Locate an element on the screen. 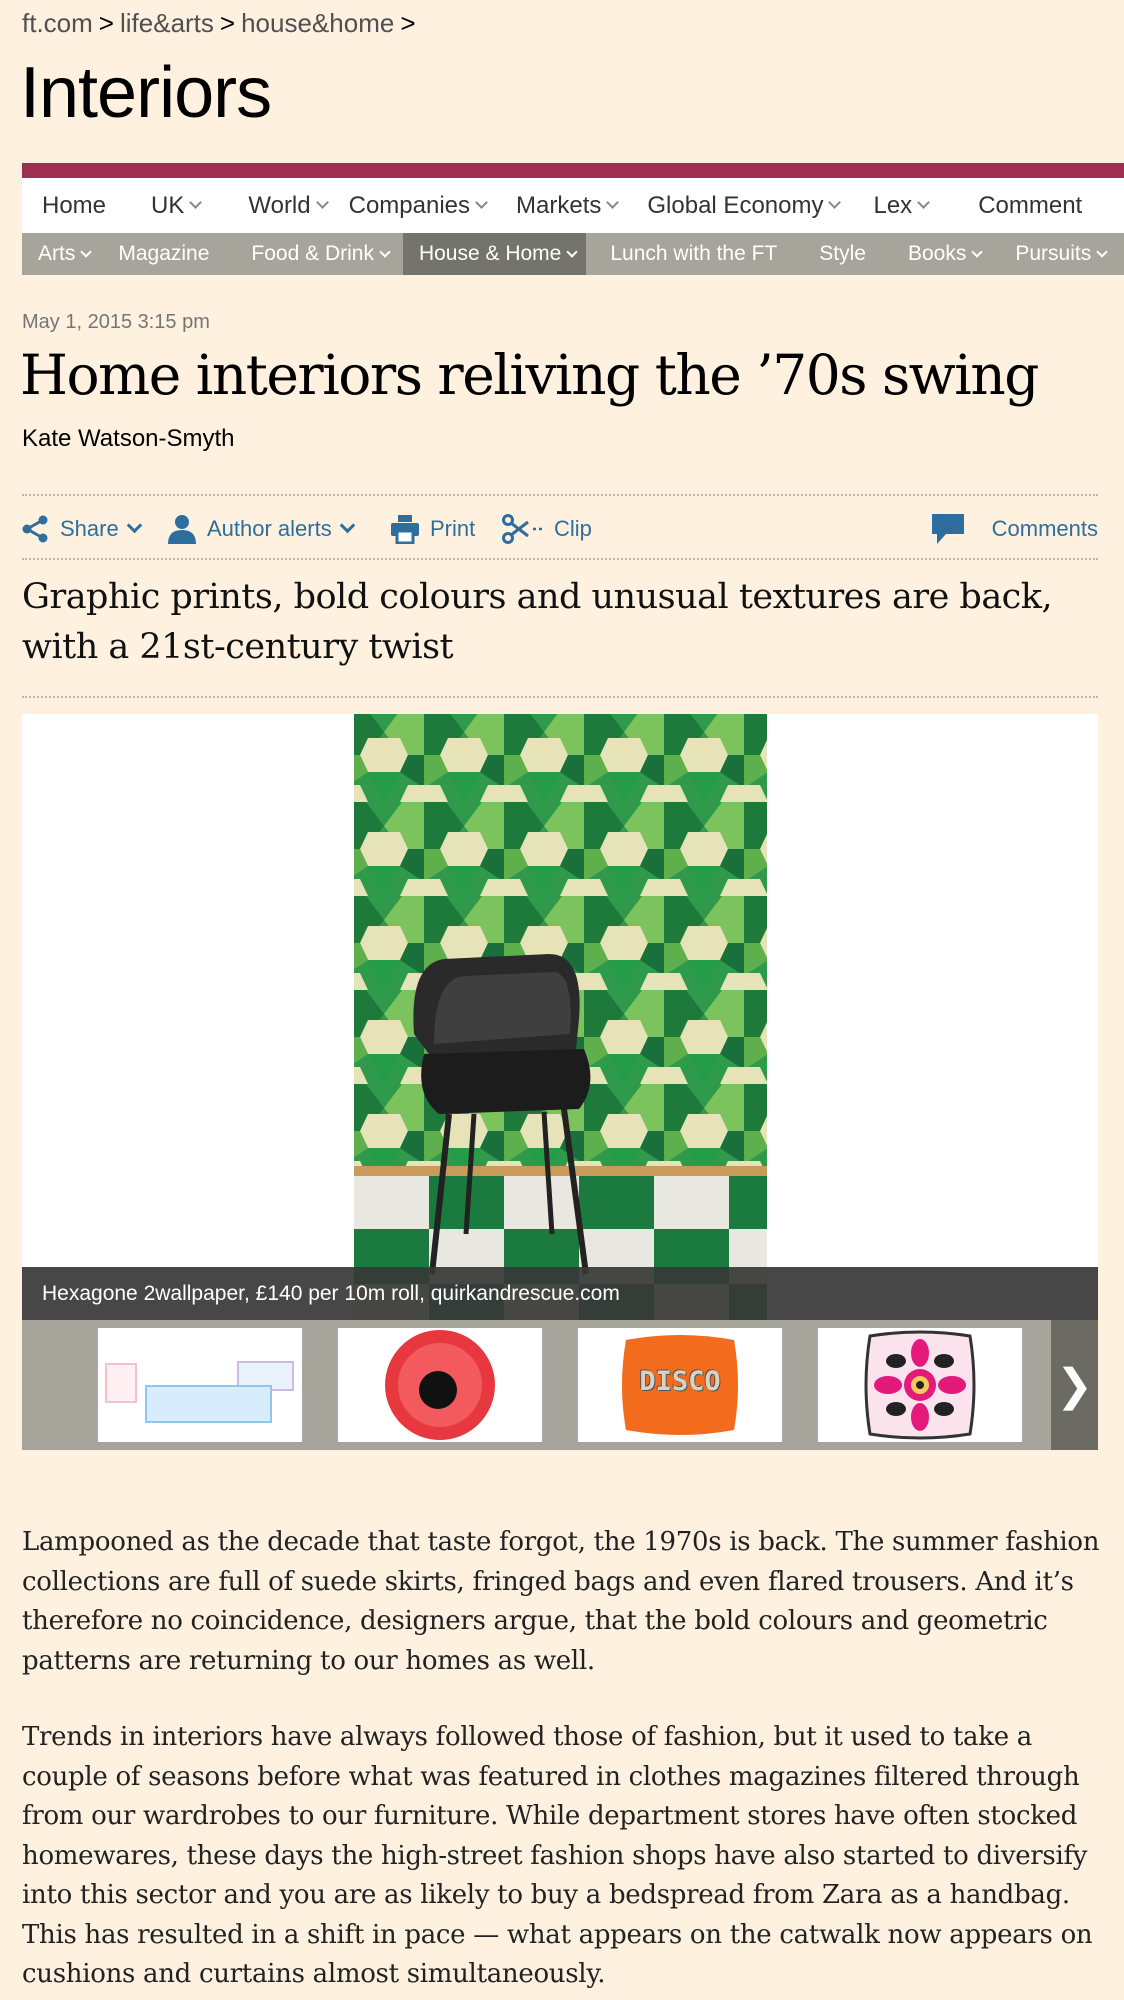 Image resolution: width=1124 pixels, height=2000 pixels. clip-button: Clip is located at coordinates (547, 529).